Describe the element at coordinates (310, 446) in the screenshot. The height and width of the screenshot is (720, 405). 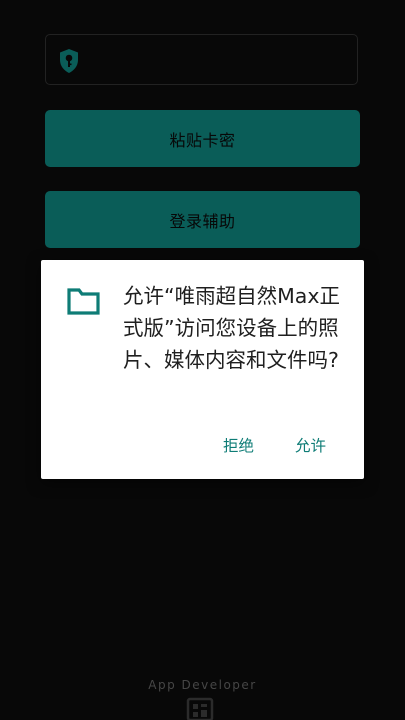
I see `allow-button: 允许` at that location.